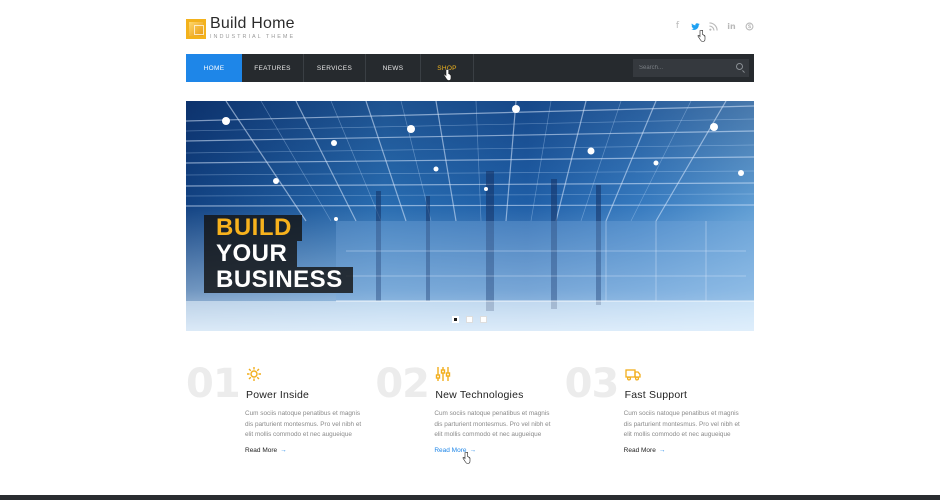 The height and width of the screenshot is (500, 940). What do you see at coordinates (443, 374) in the screenshot?
I see `sliders-icon` at bounding box center [443, 374].